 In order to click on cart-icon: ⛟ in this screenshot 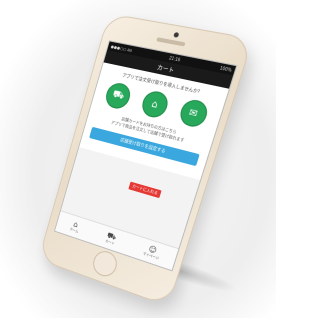, I will do `click(118, 95)`.